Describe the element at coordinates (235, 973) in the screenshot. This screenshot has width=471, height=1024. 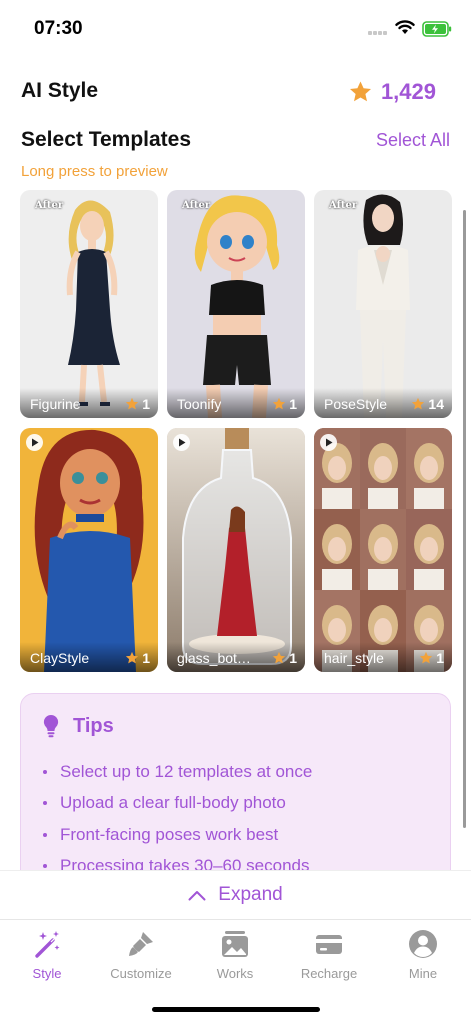
I see `tab-label: Works` at that location.